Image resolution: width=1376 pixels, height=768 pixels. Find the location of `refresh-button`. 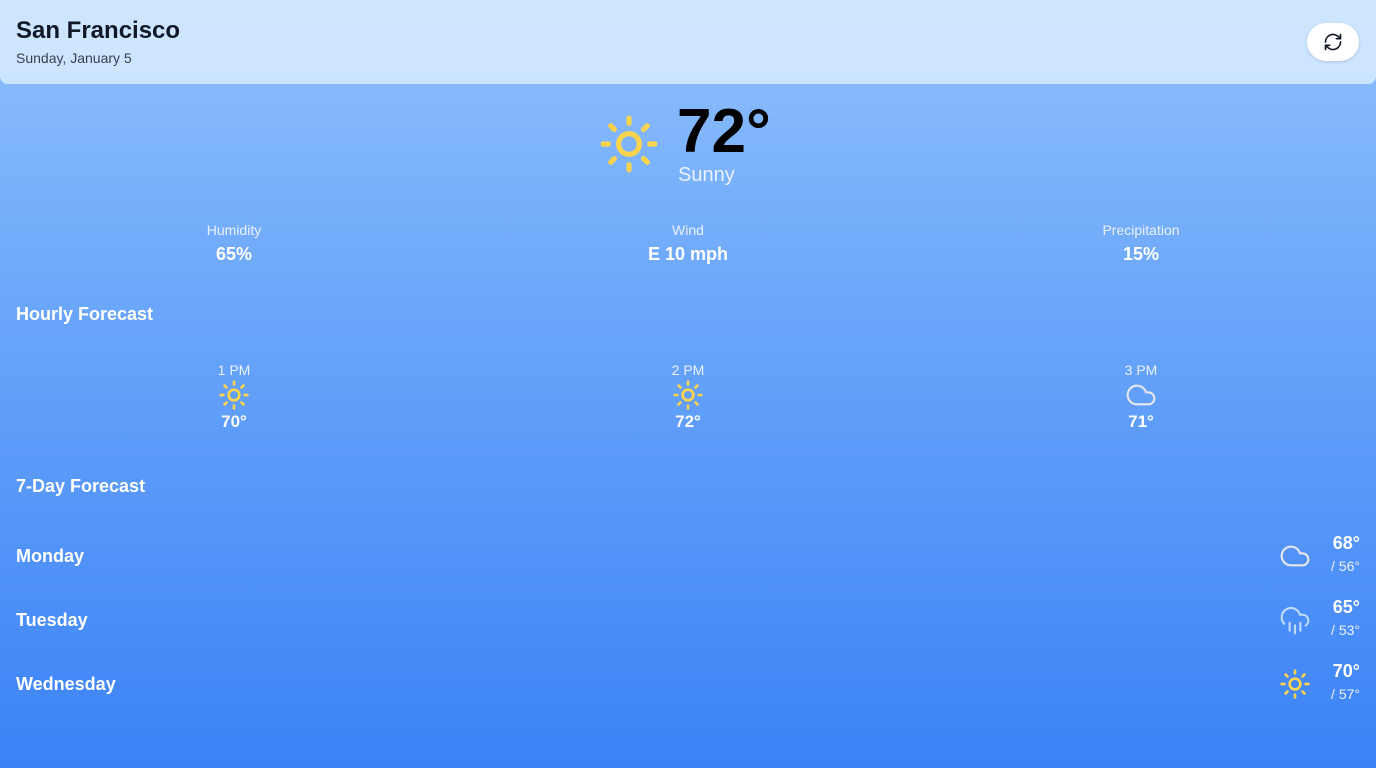

refresh-button is located at coordinates (1333, 42).